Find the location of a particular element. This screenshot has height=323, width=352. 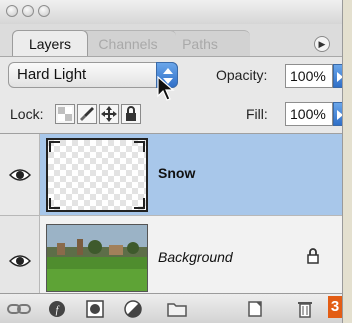

lock-image-pixels-button is located at coordinates (87, 114).